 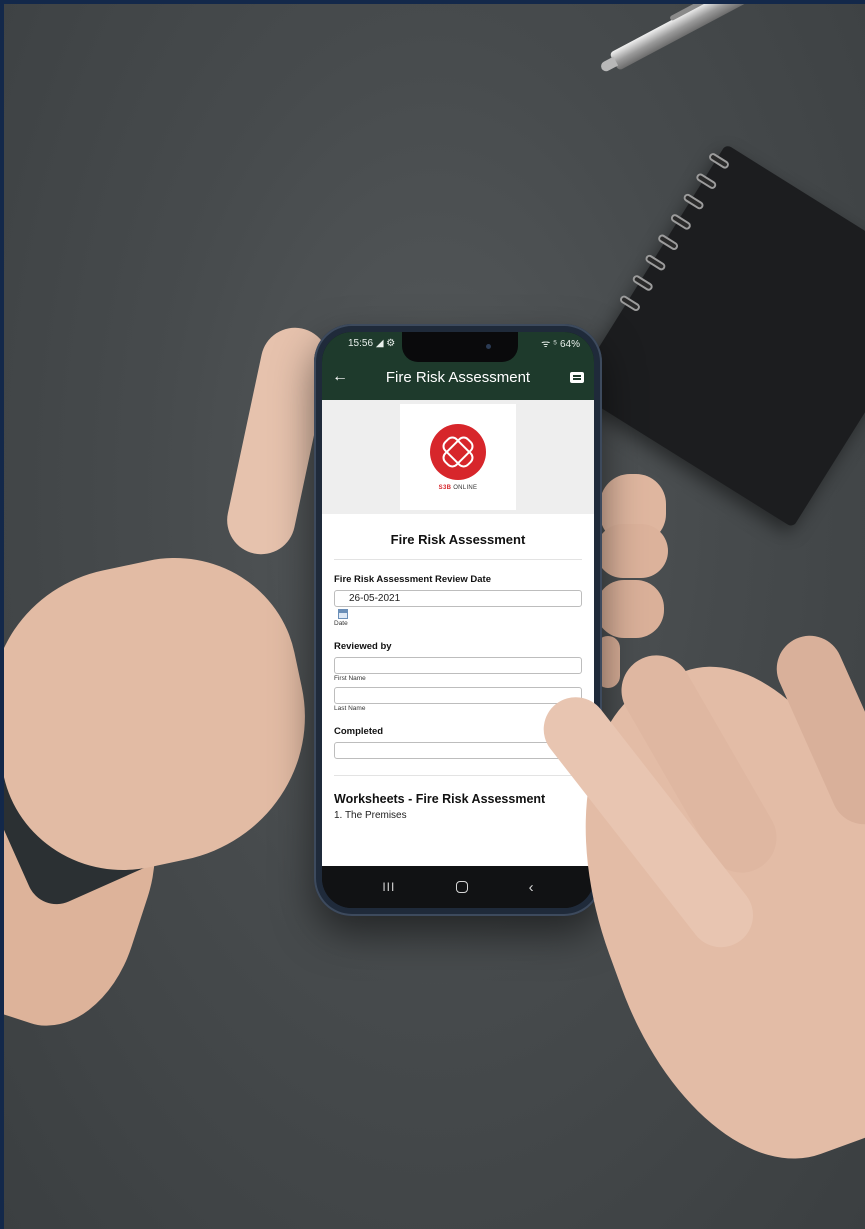 I want to click on android-nav-bar: III ‹, so click(x=458, y=887).